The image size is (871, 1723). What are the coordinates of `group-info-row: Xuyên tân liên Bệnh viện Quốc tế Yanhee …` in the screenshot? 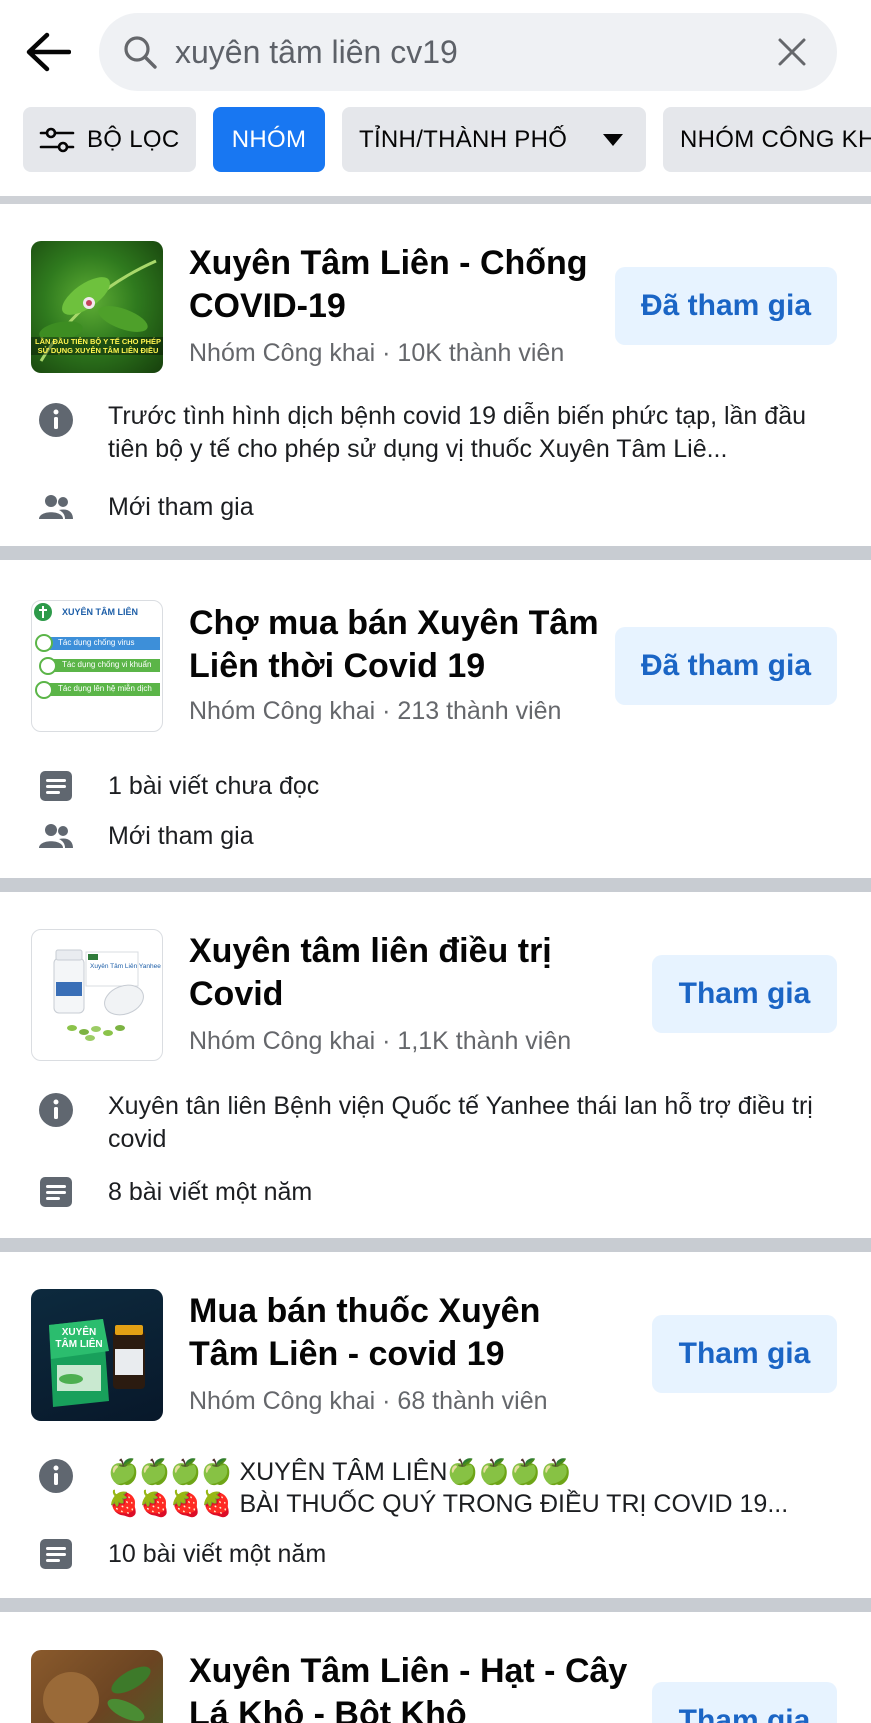 It's located at (435, 1125).